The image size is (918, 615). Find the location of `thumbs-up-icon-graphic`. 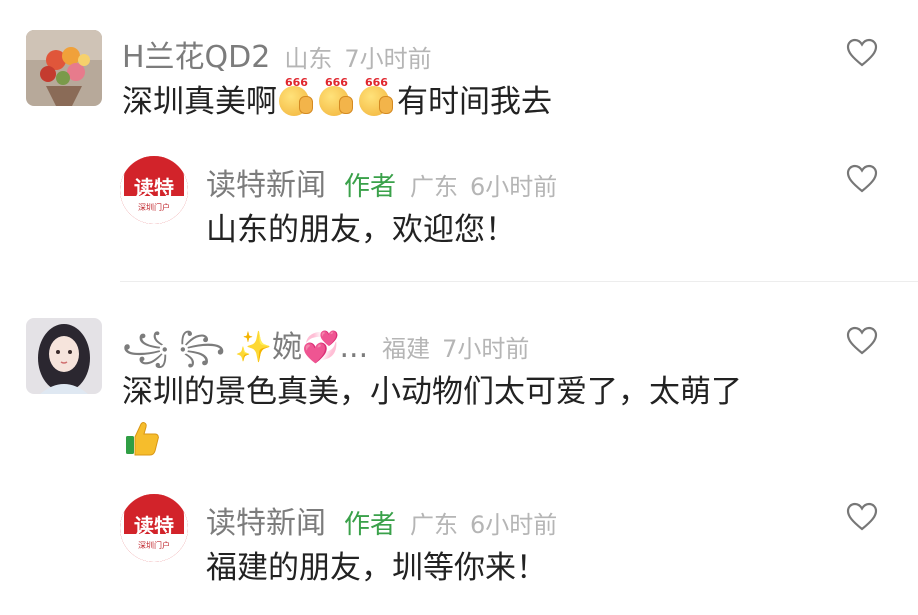

thumbs-up-icon-graphic is located at coordinates (142, 439).